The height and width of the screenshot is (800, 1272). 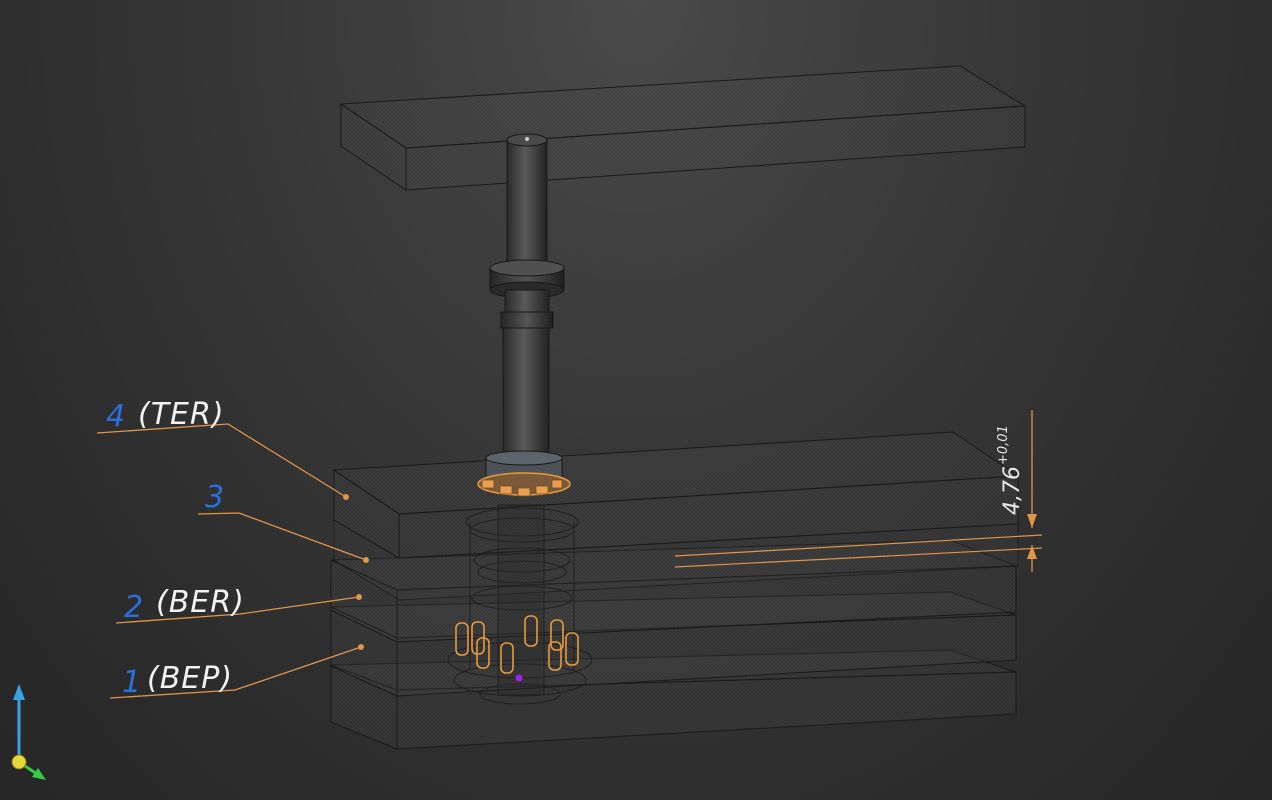 What do you see at coordinates (232, 561) in the screenshot?
I see `callout-leaders` at bounding box center [232, 561].